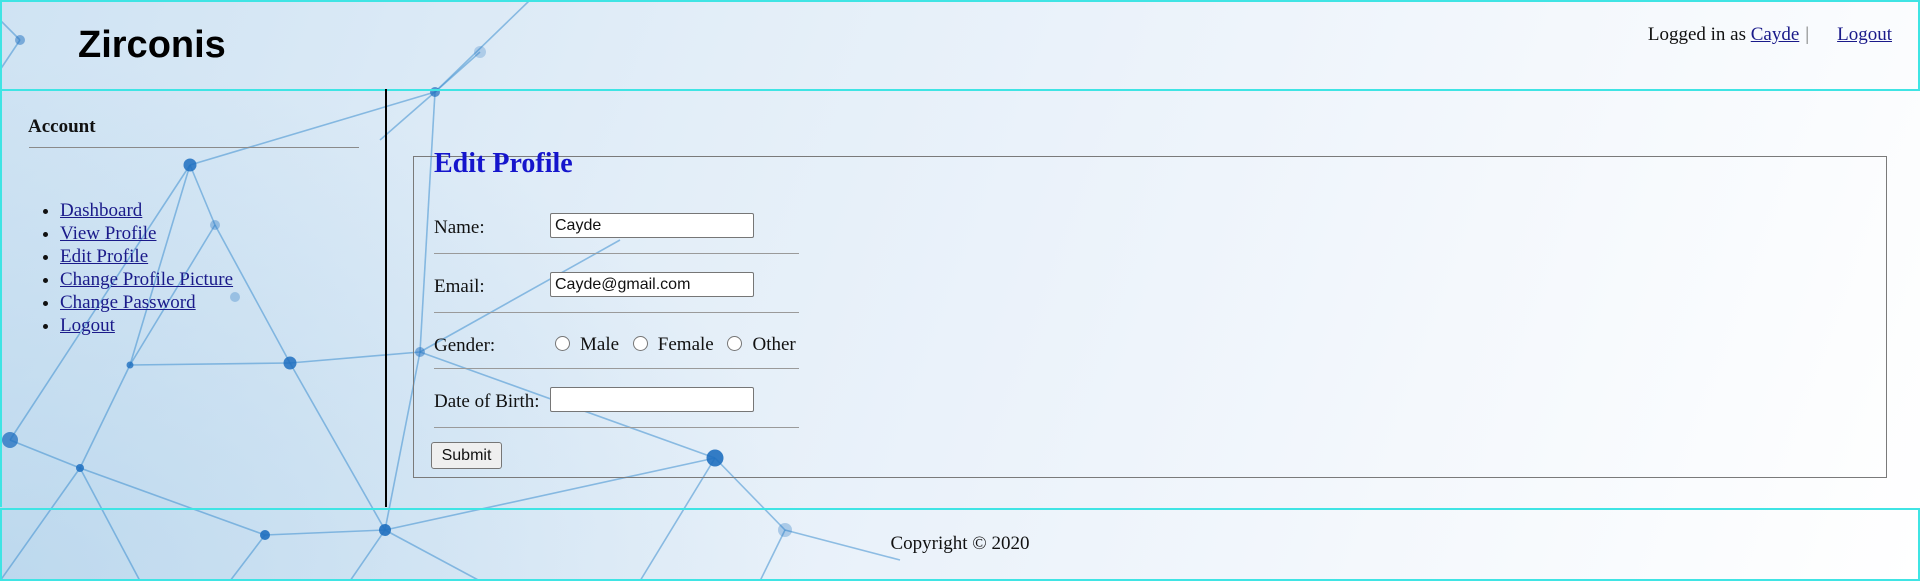 This screenshot has width=1920, height=581. What do you see at coordinates (1864, 34) in the screenshot?
I see `header-logout-link: Logout` at bounding box center [1864, 34].